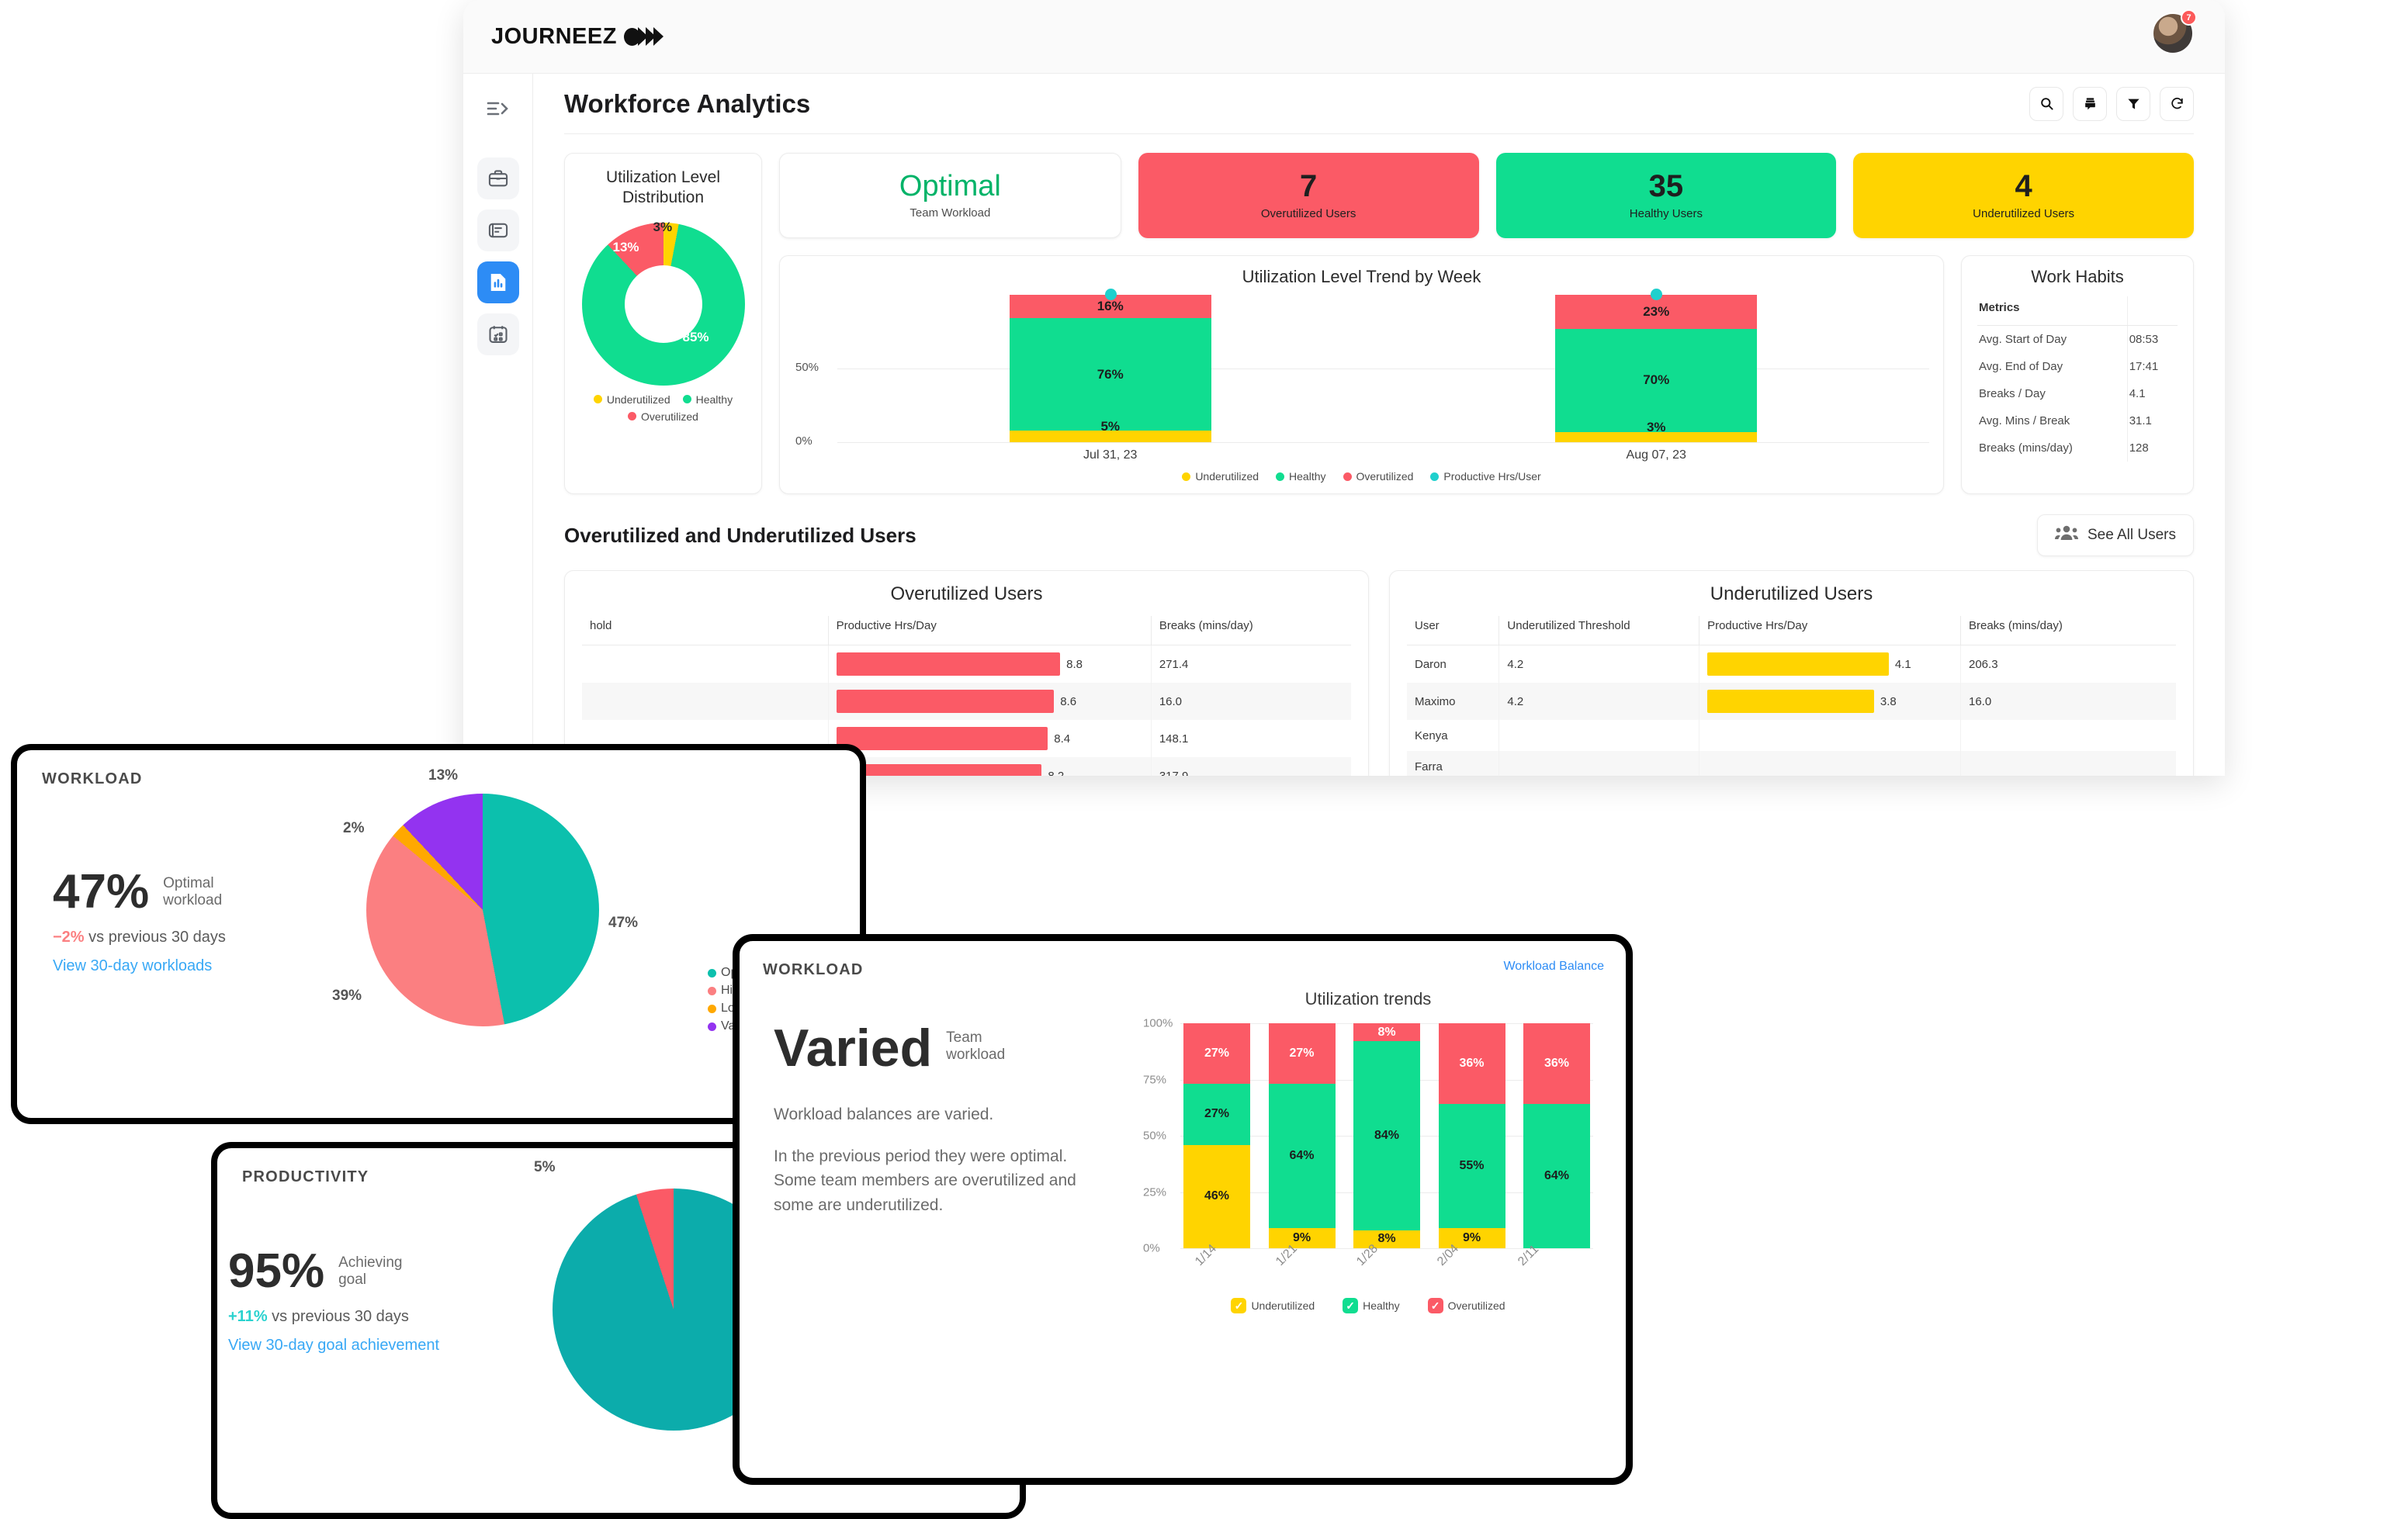  What do you see at coordinates (248, 1316) in the screenshot?
I see `productivity-delta-value: +11%` at bounding box center [248, 1316].